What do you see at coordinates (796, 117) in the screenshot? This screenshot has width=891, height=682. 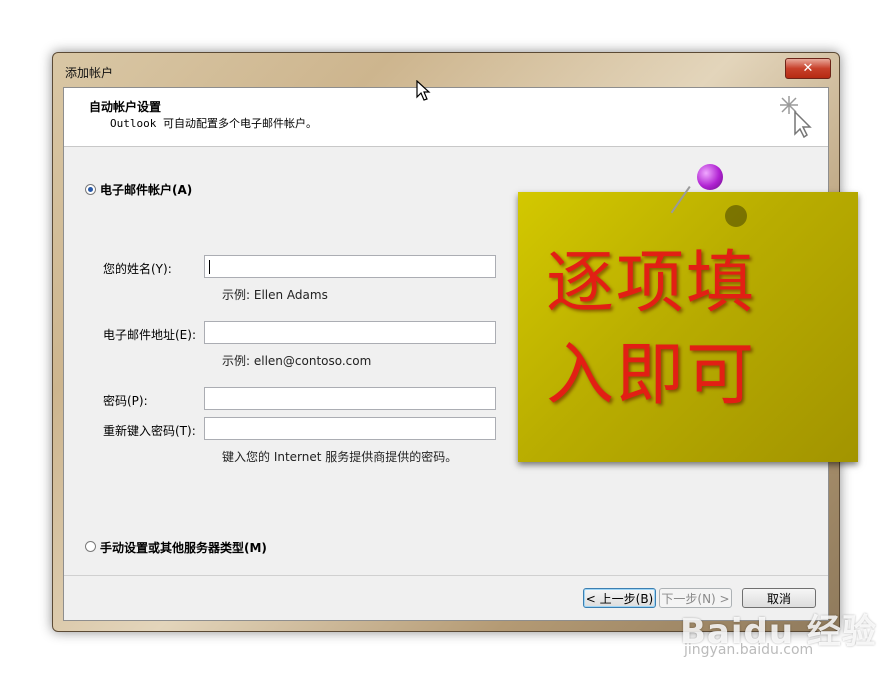 I see `wizard-sparkle-cursor-icon` at bounding box center [796, 117].